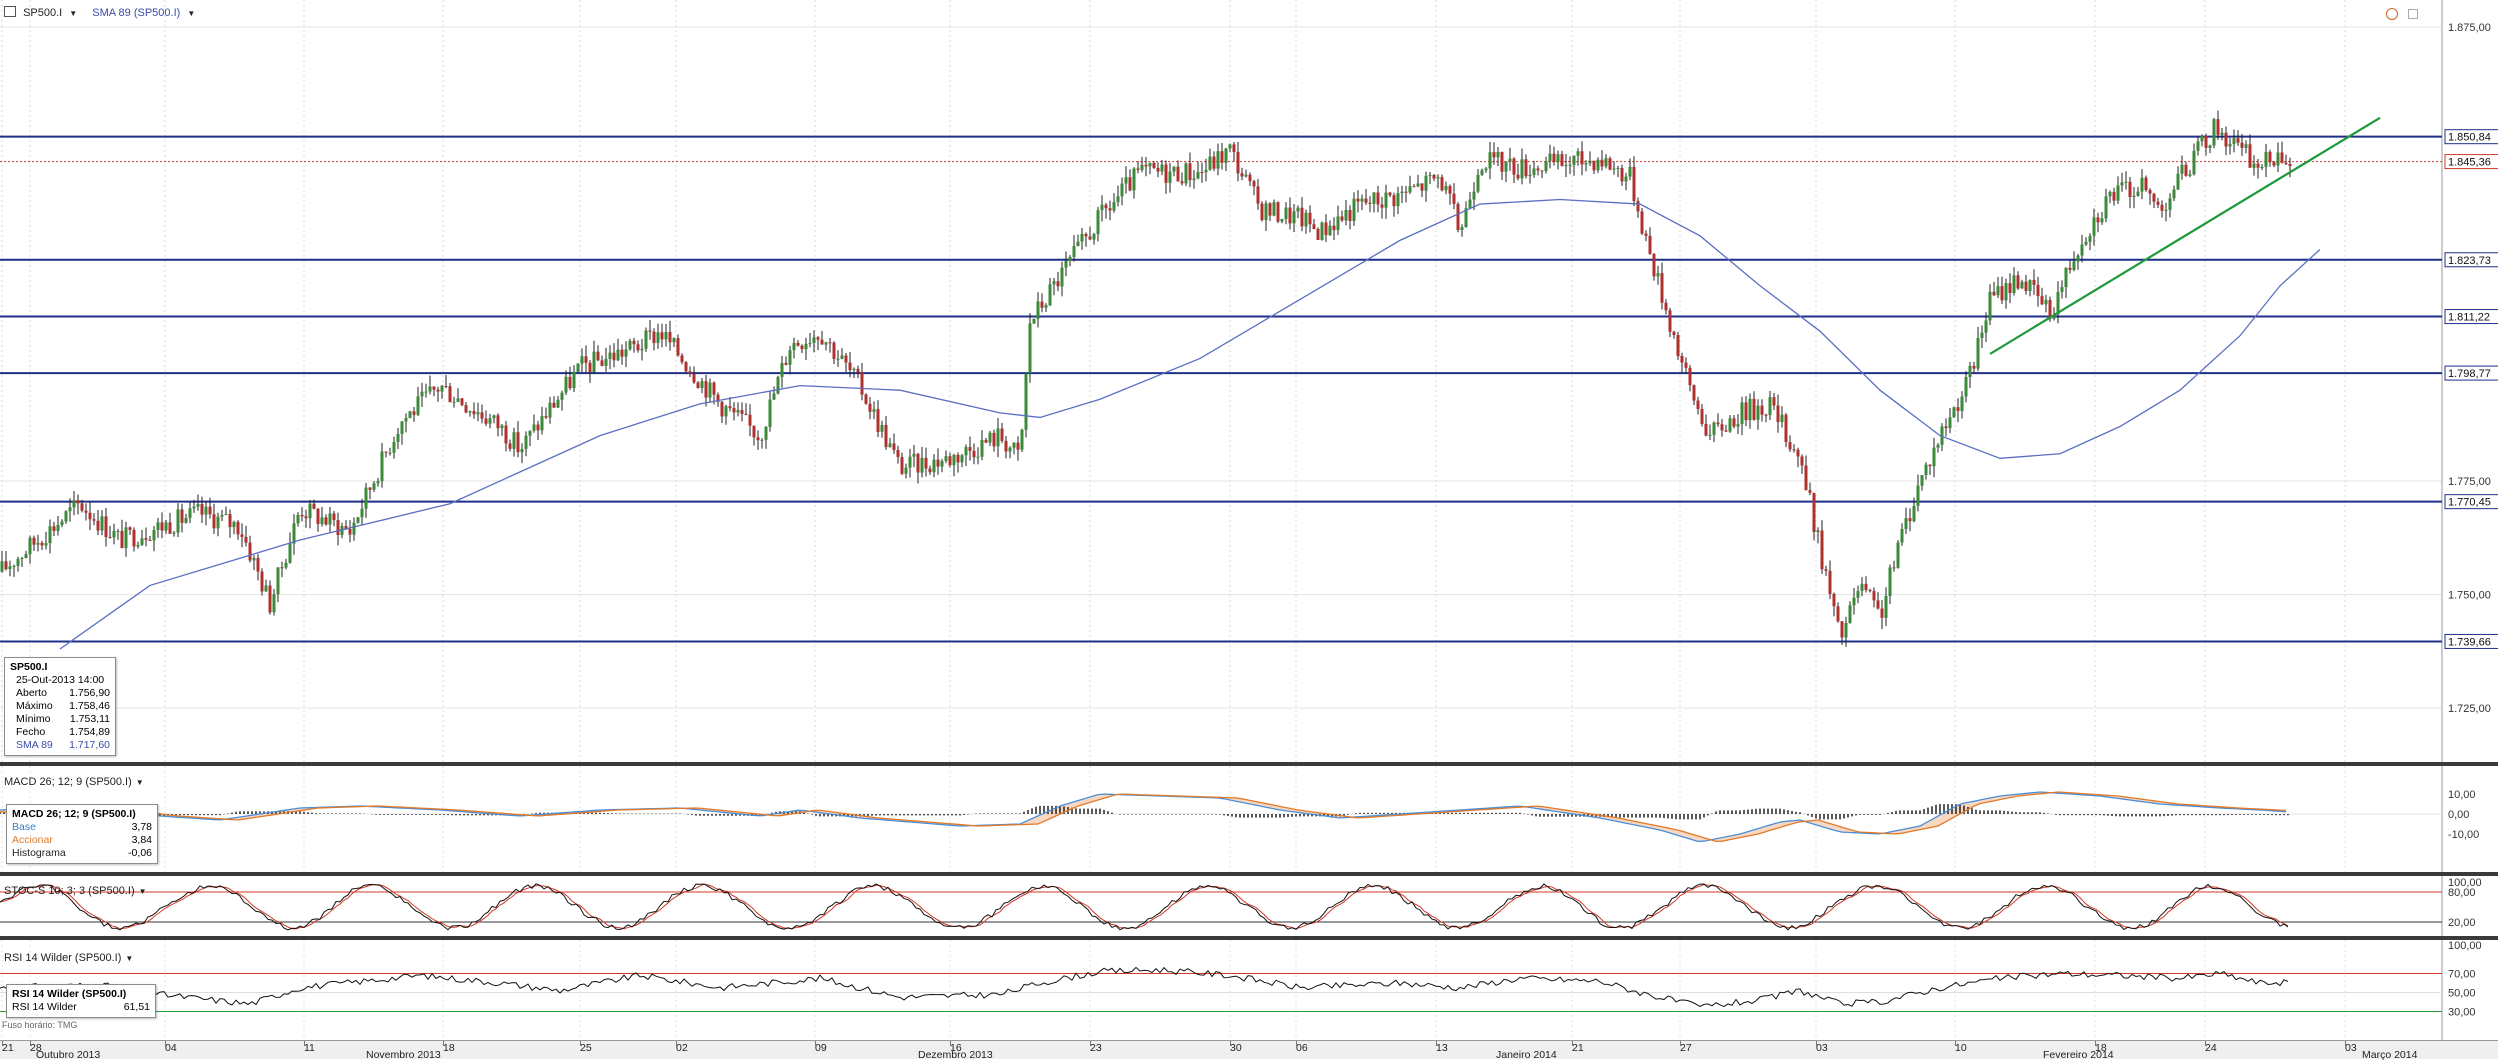 The image size is (2498, 1061). Describe the element at coordinates (69, 891) in the screenshot. I see `stoc-header-label: STOC-S 10; 3; 3 (SP500.I)` at that location.